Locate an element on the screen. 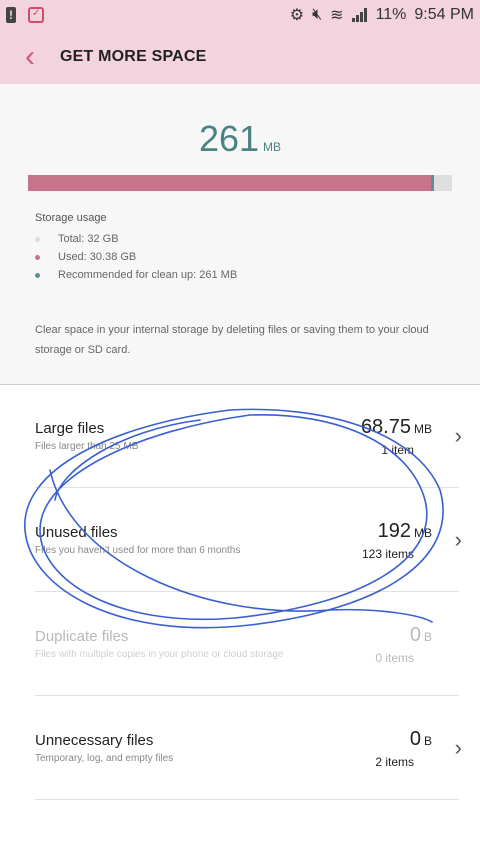 The image size is (480, 853). calendar-notification-icon is located at coordinates (36, 15).